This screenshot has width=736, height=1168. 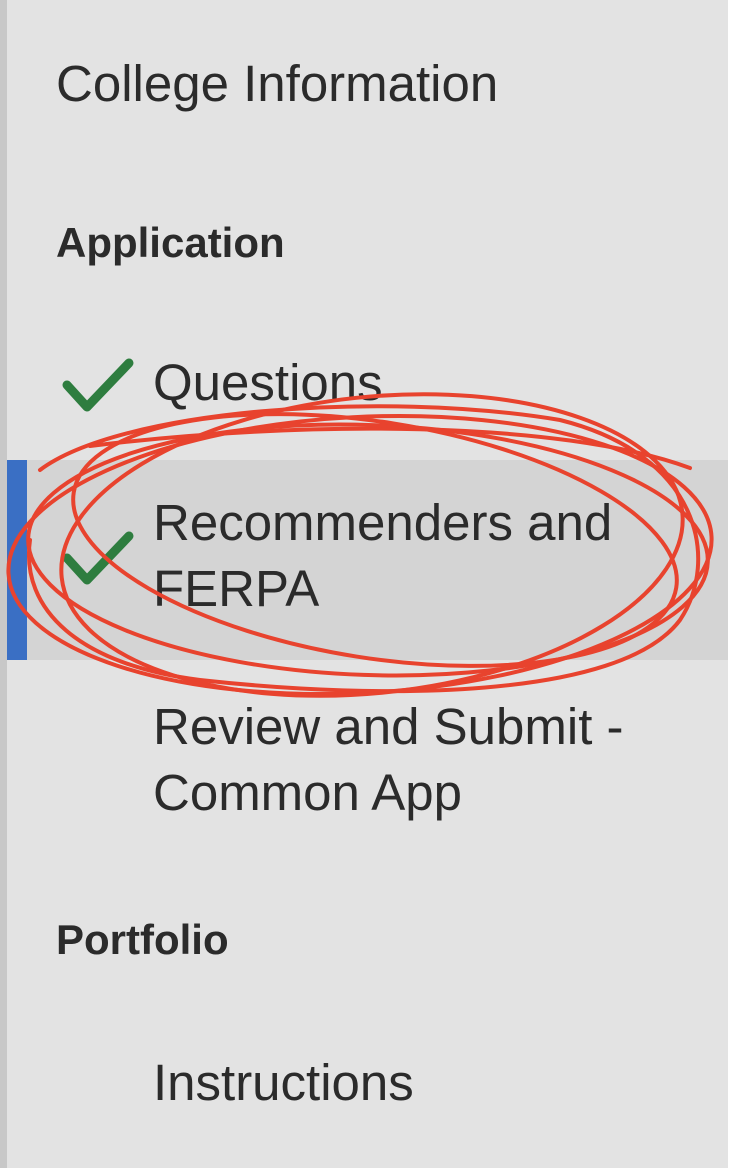 What do you see at coordinates (268, 382) in the screenshot?
I see `sidebar-item-label: Questions` at bounding box center [268, 382].